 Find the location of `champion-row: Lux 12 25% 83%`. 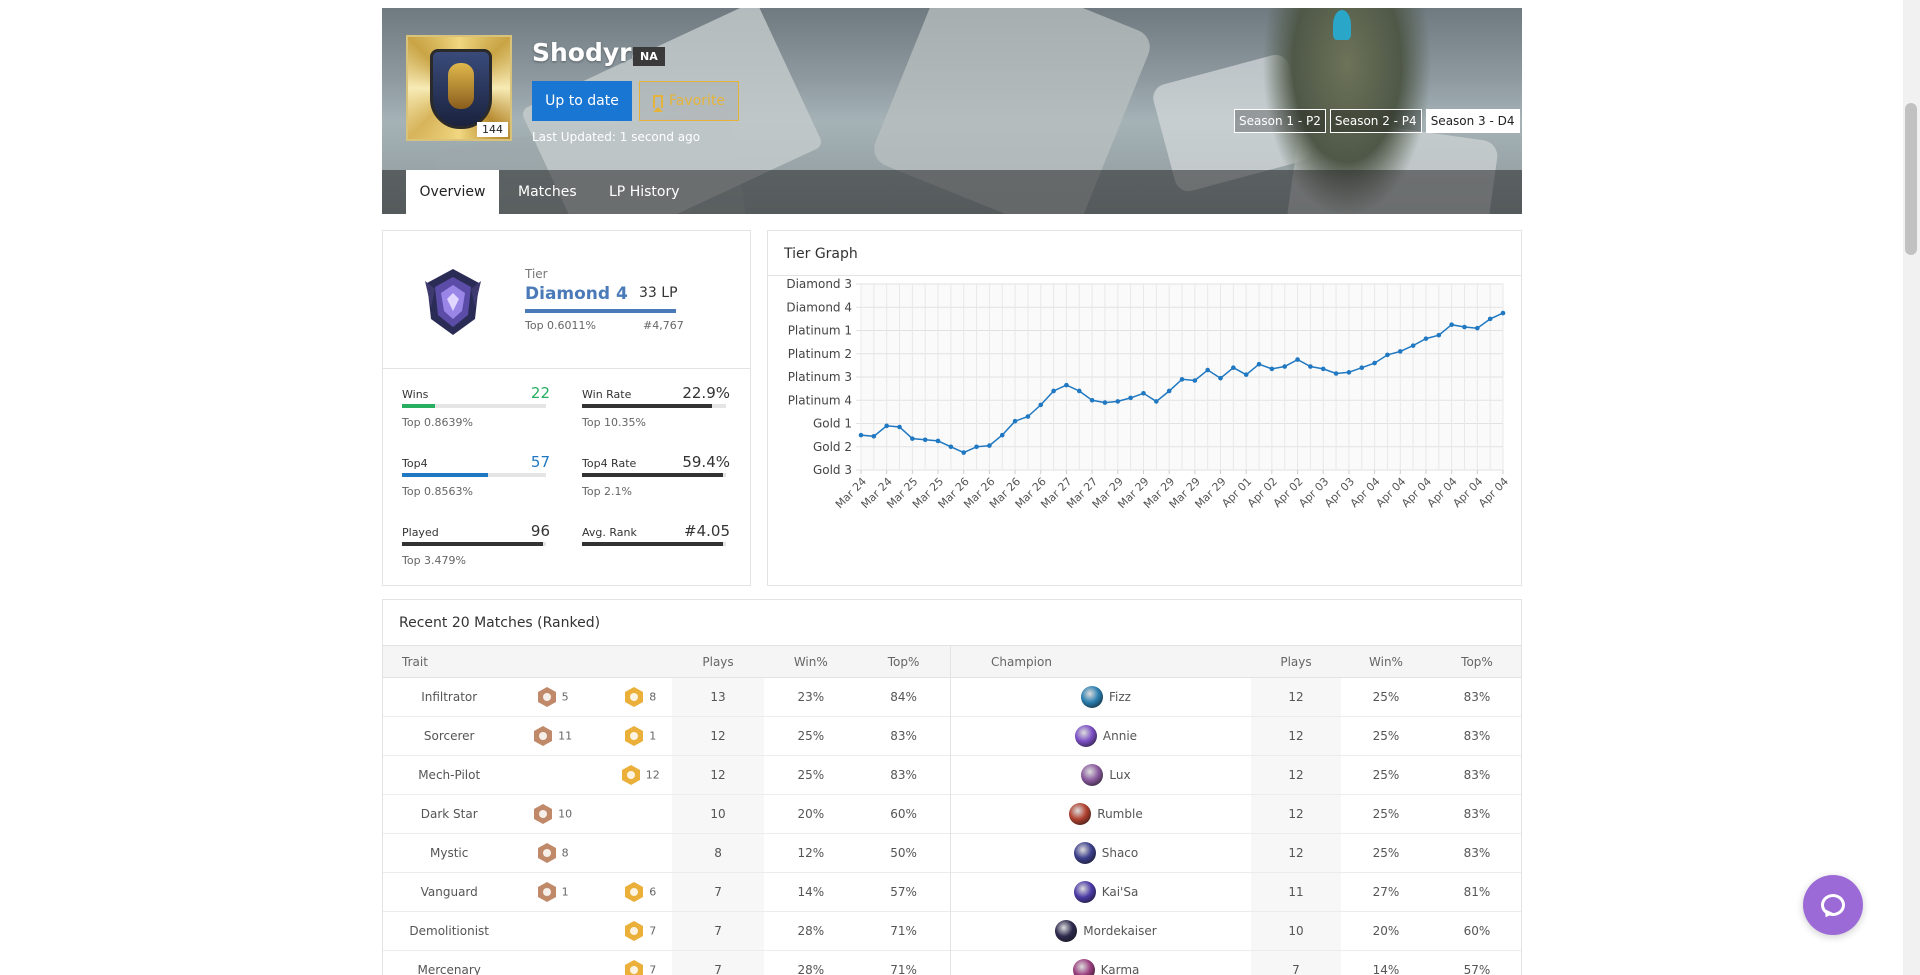

champion-row: Lux 12 25% 83% is located at coordinates (1236, 775).